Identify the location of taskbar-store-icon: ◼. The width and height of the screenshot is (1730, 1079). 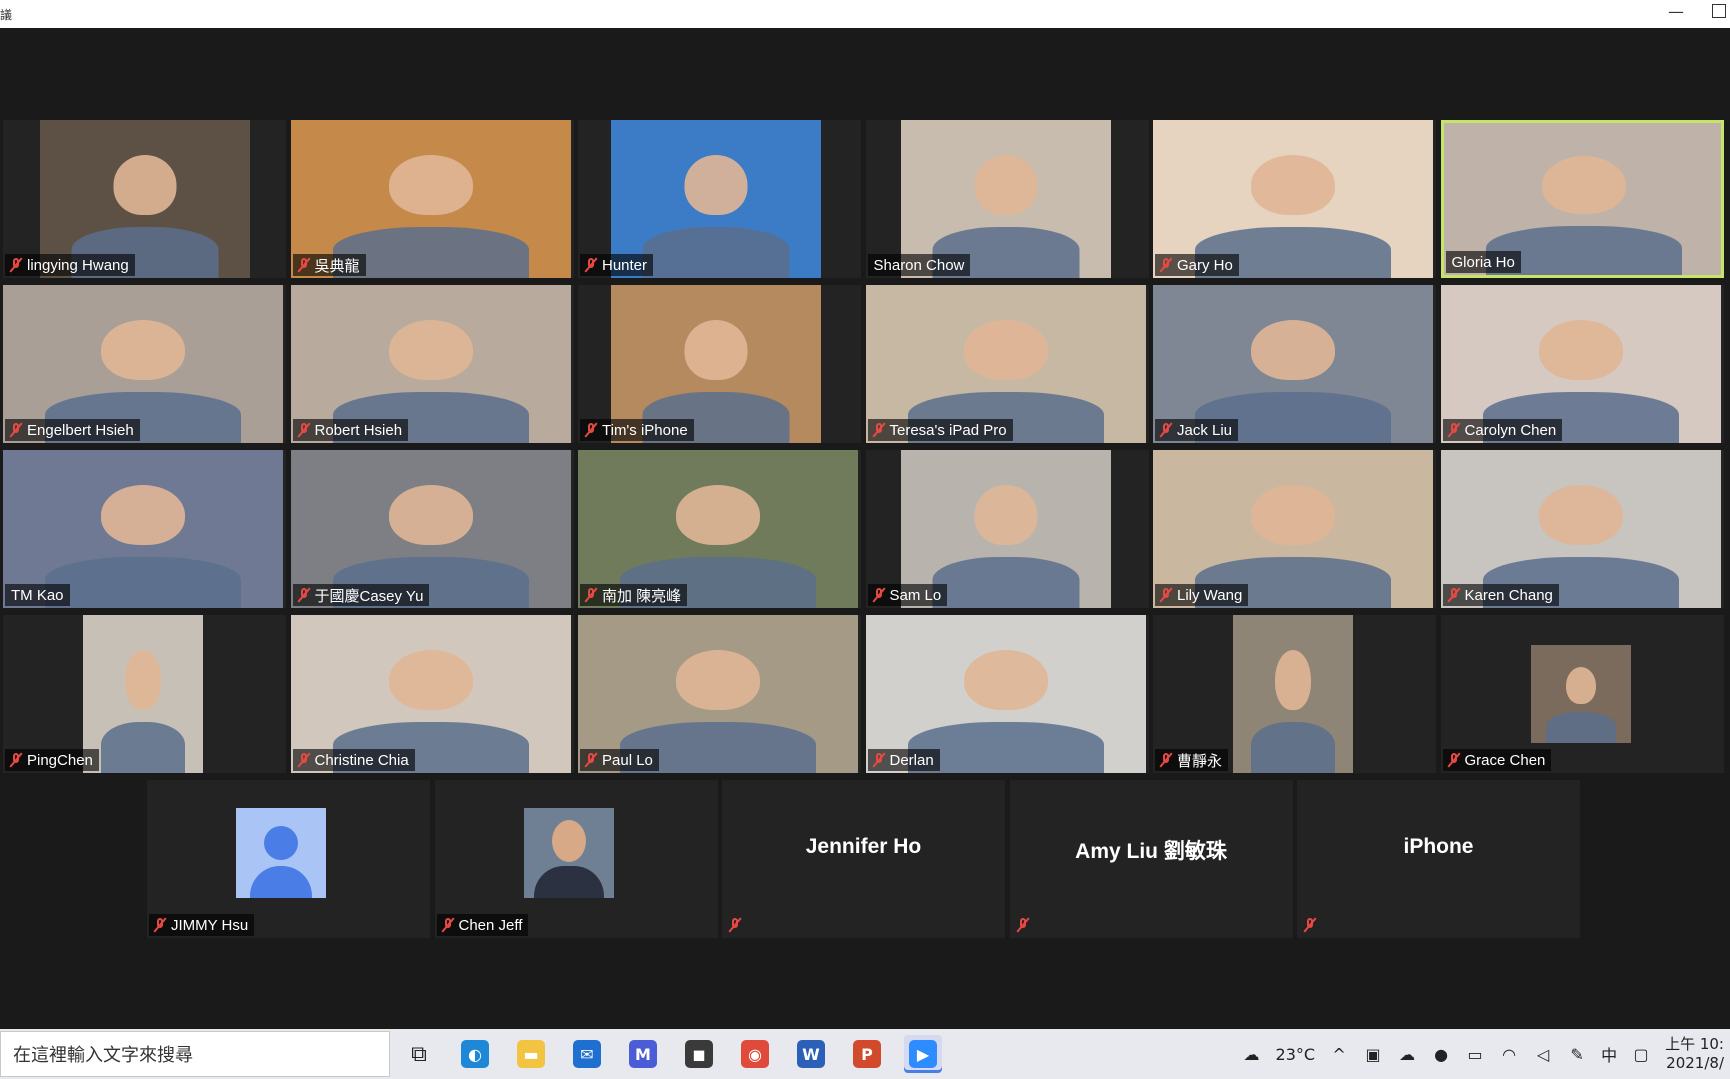
(699, 1054).